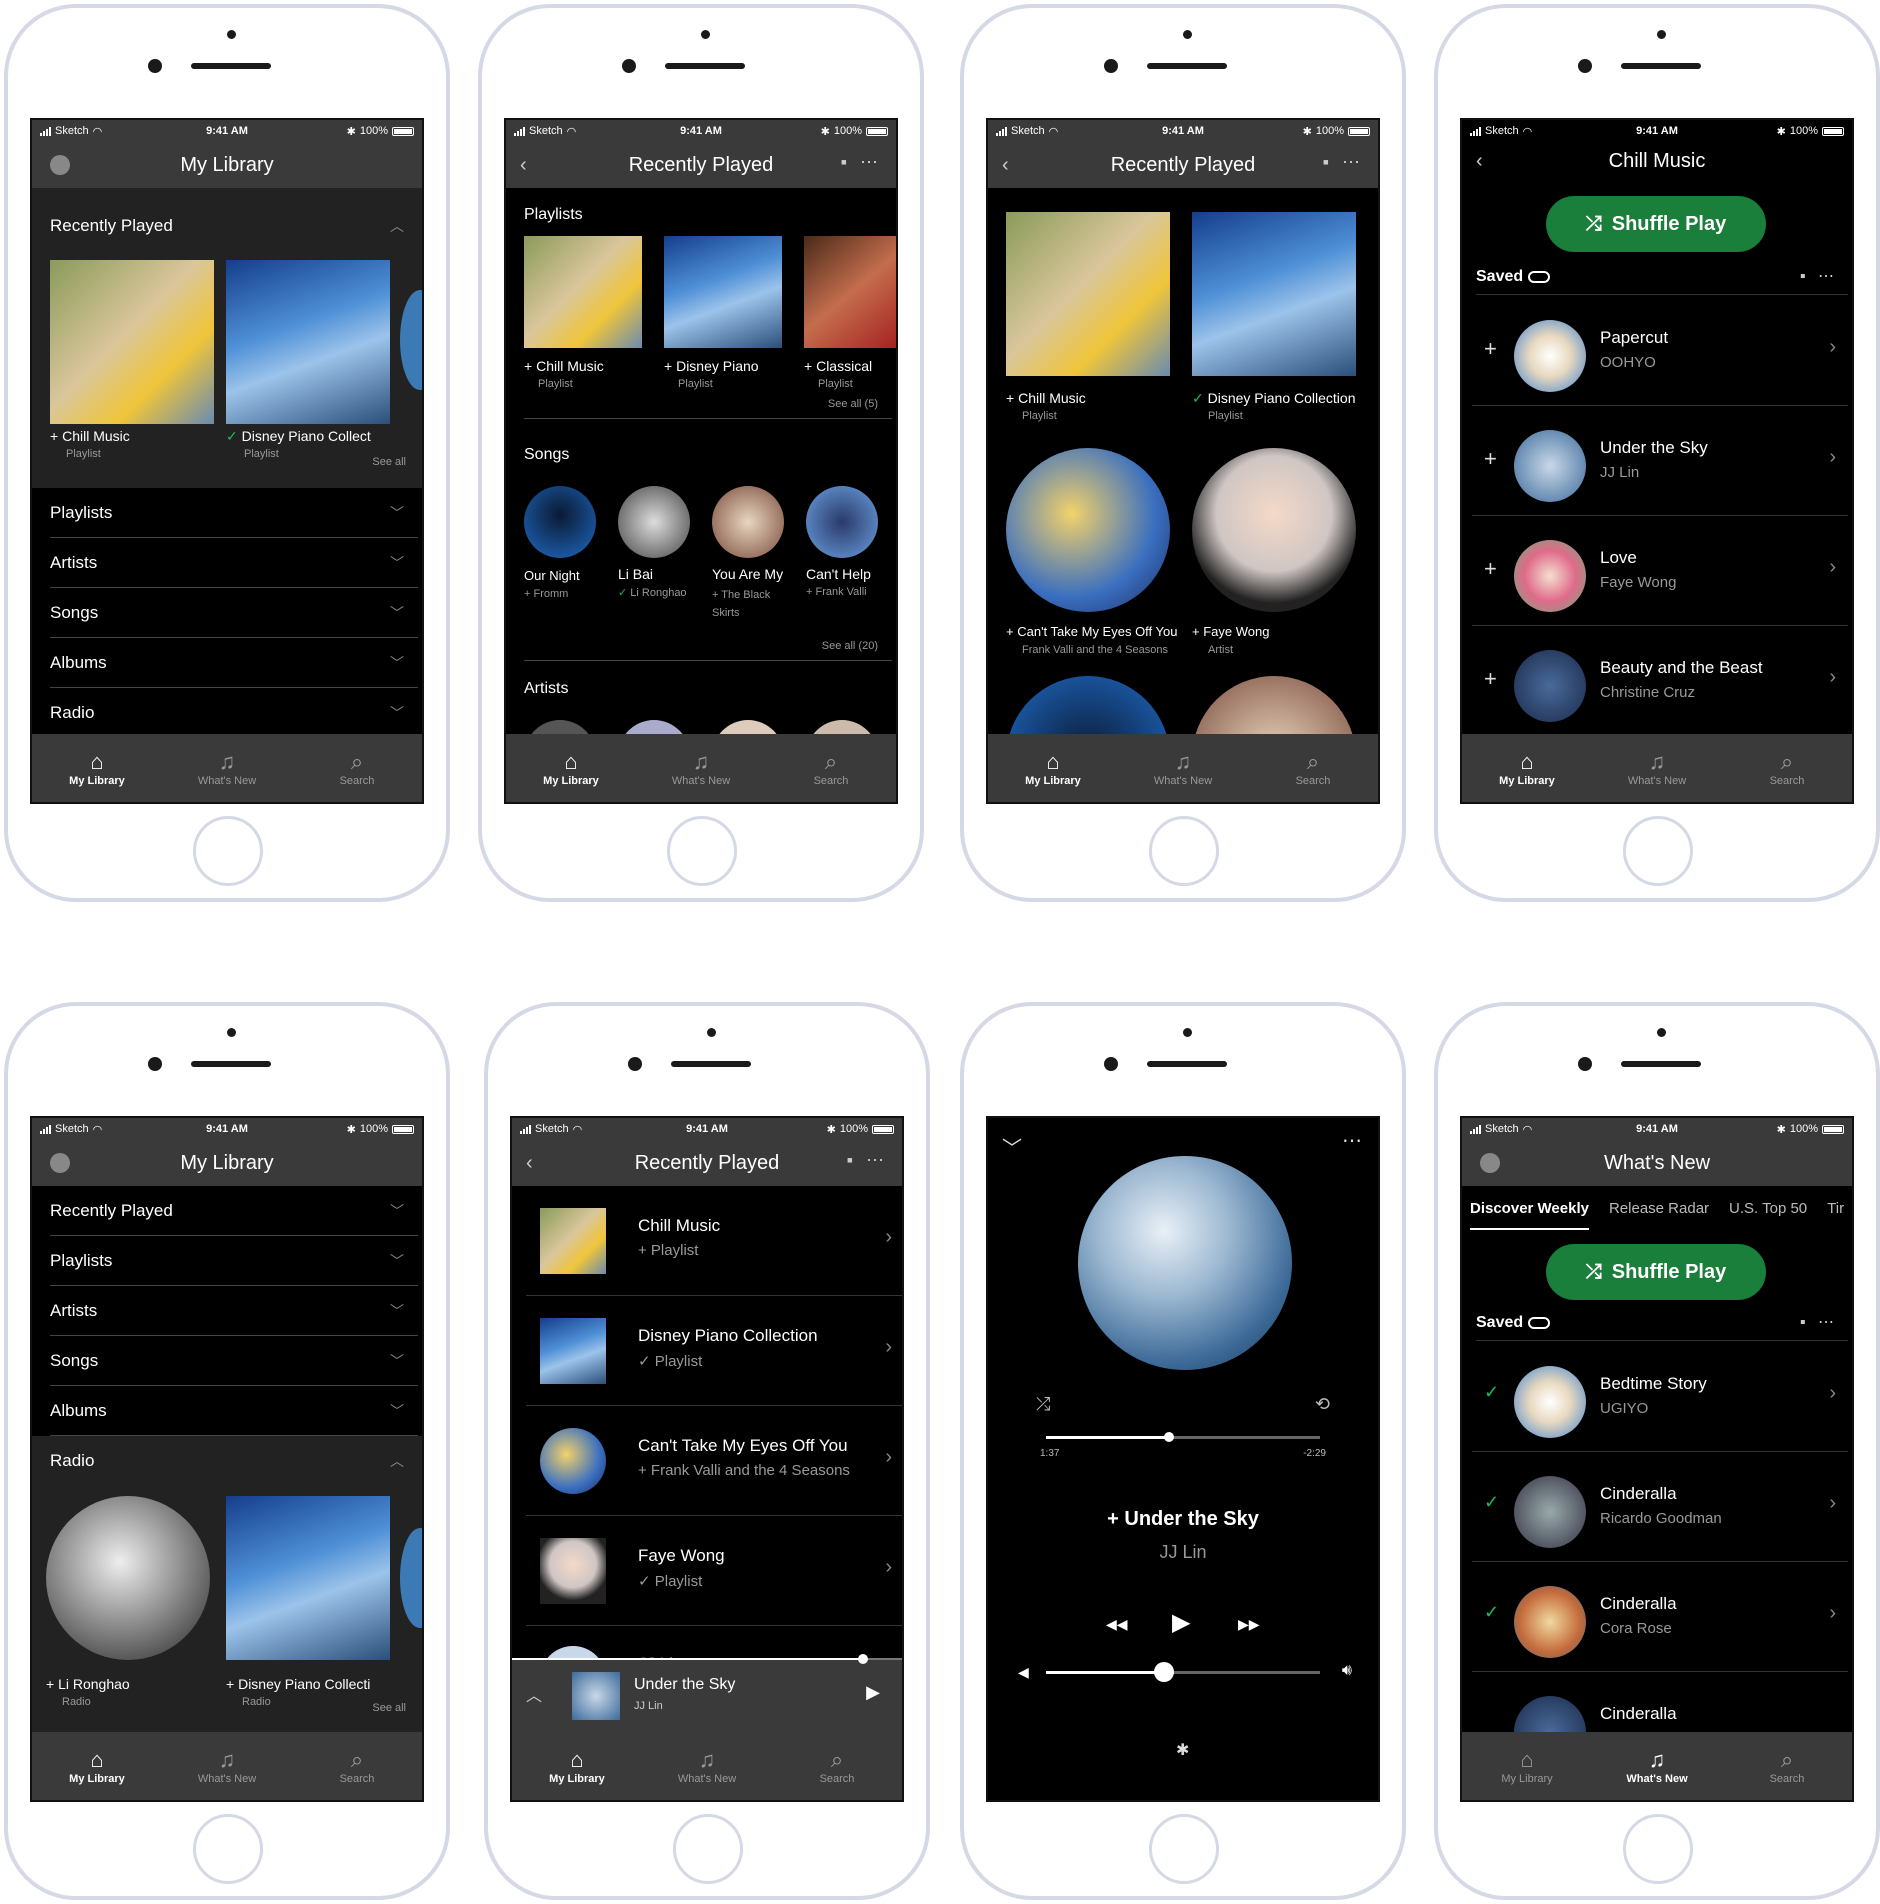  What do you see at coordinates (714, 1241) in the screenshot?
I see `list-item: Chill Music + Playlist ›` at bounding box center [714, 1241].